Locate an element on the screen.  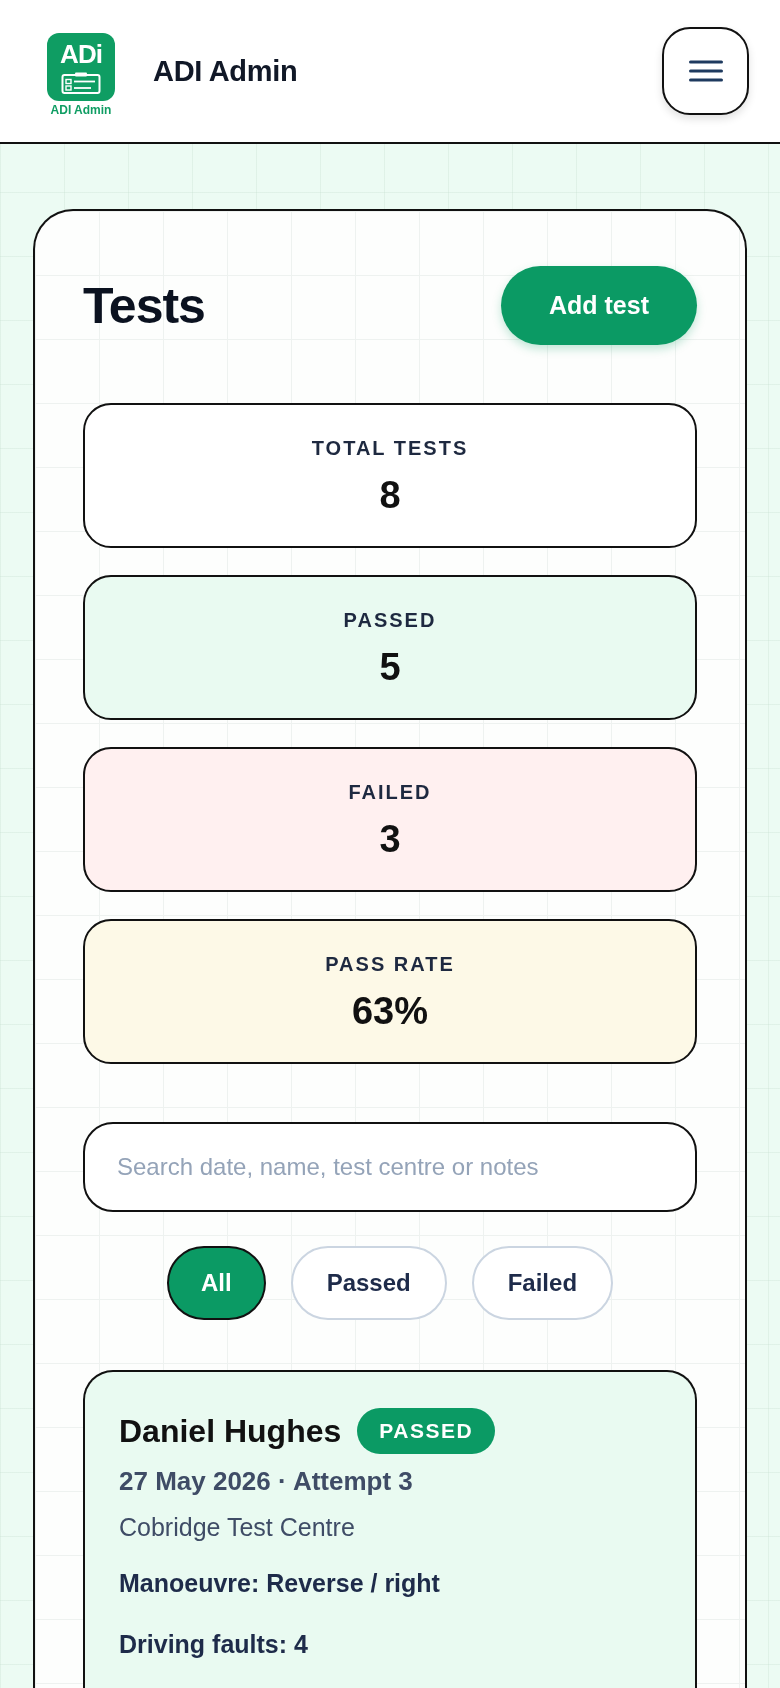
student-name: Daniel Hughes is located at coordinates (230, 1431).